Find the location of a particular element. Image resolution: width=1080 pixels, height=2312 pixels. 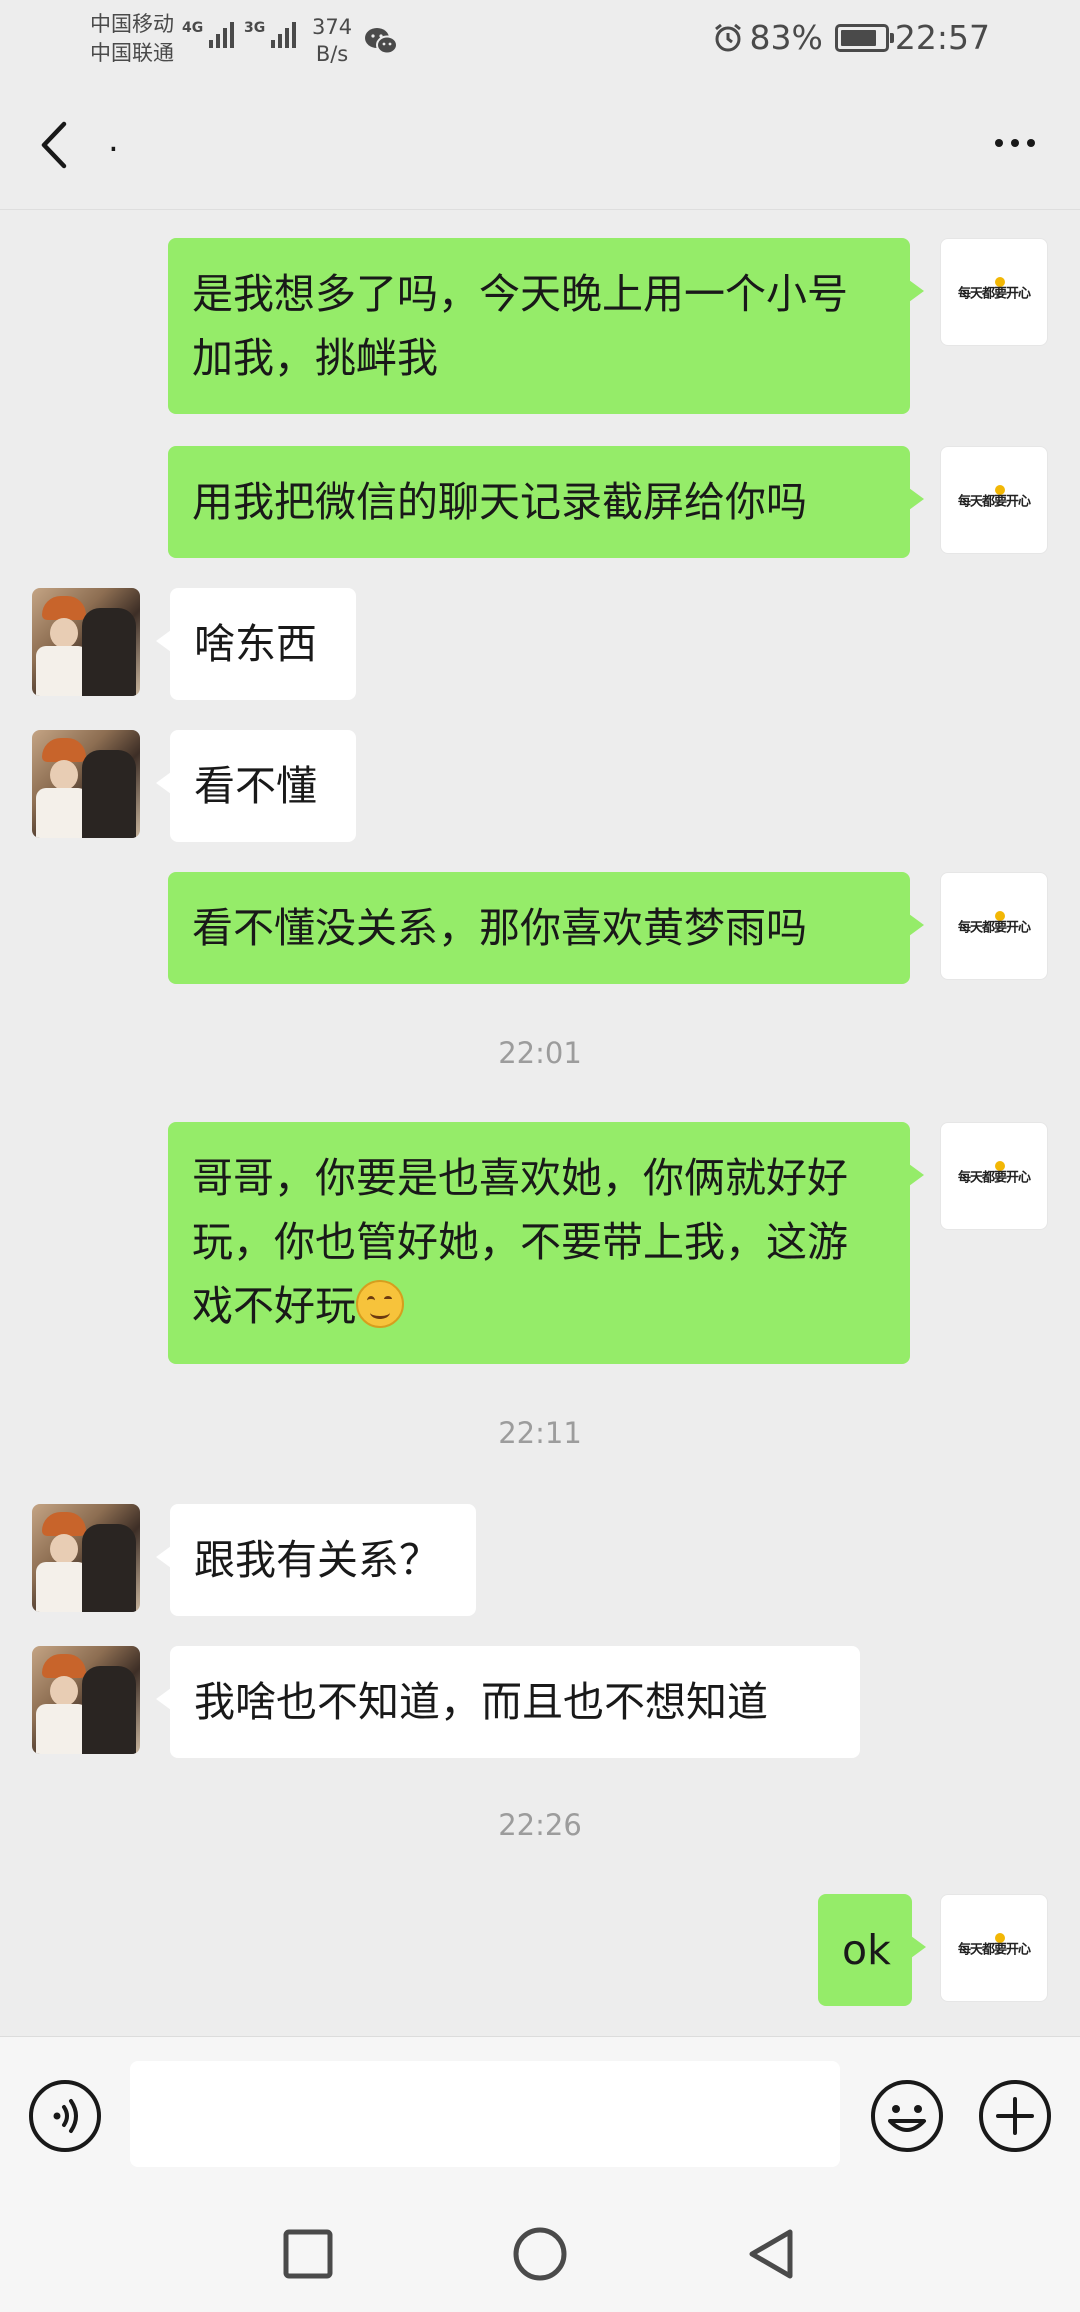

emoji-icon is located at coordinates (907, 2116).